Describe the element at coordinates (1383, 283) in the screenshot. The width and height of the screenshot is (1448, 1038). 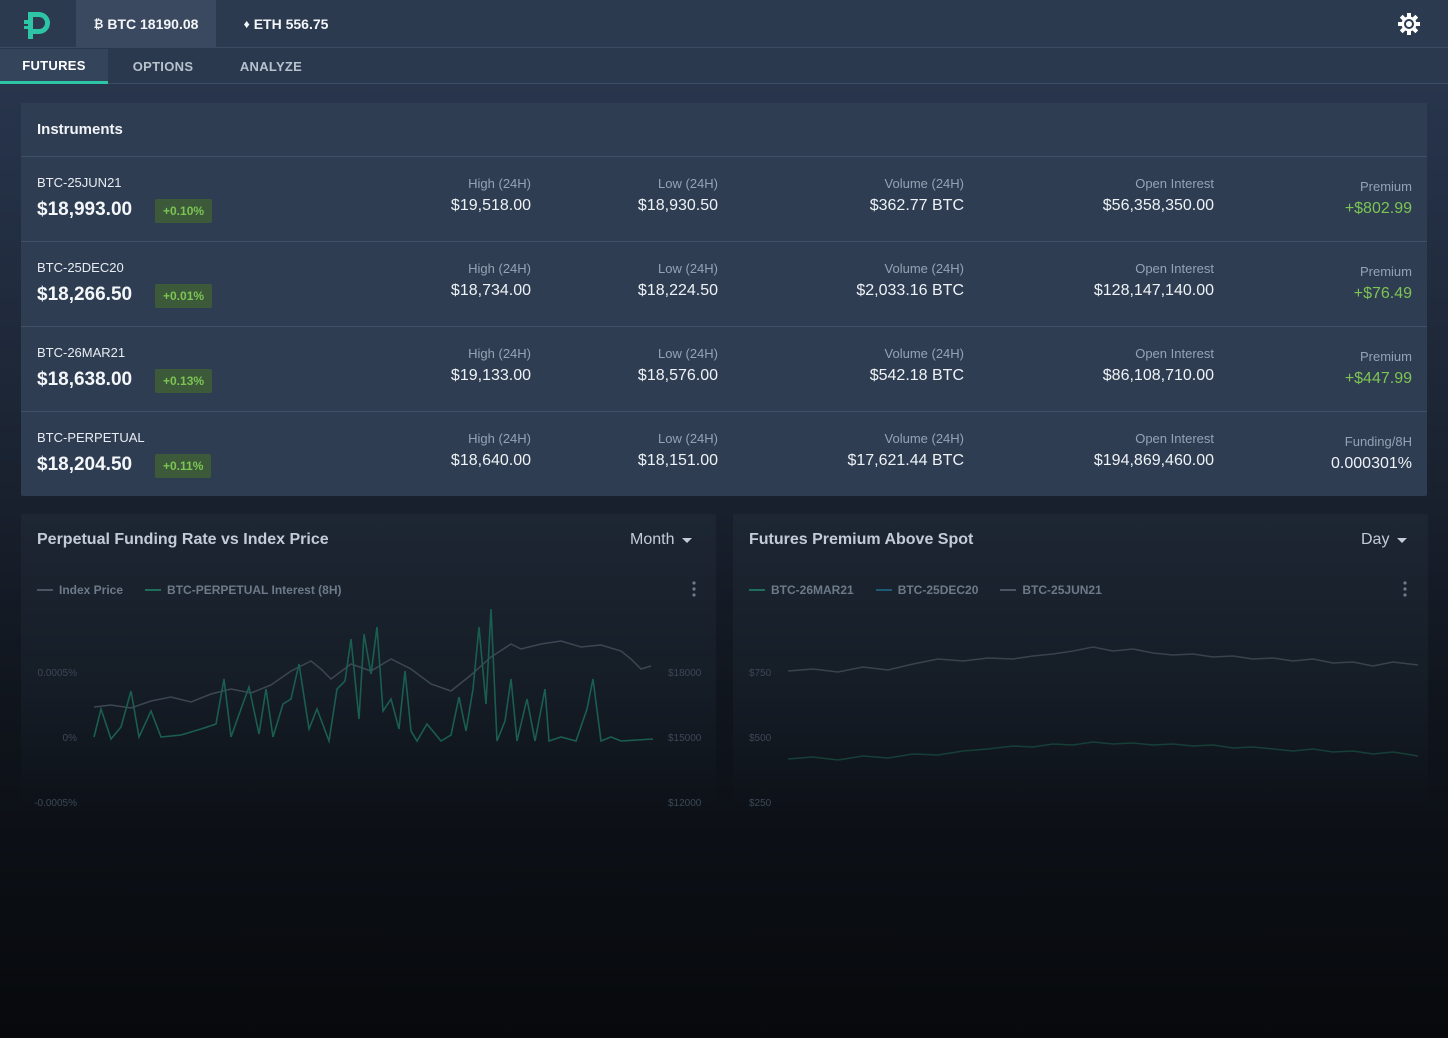
I see `stat-last: Premium +$76.49` at that location.